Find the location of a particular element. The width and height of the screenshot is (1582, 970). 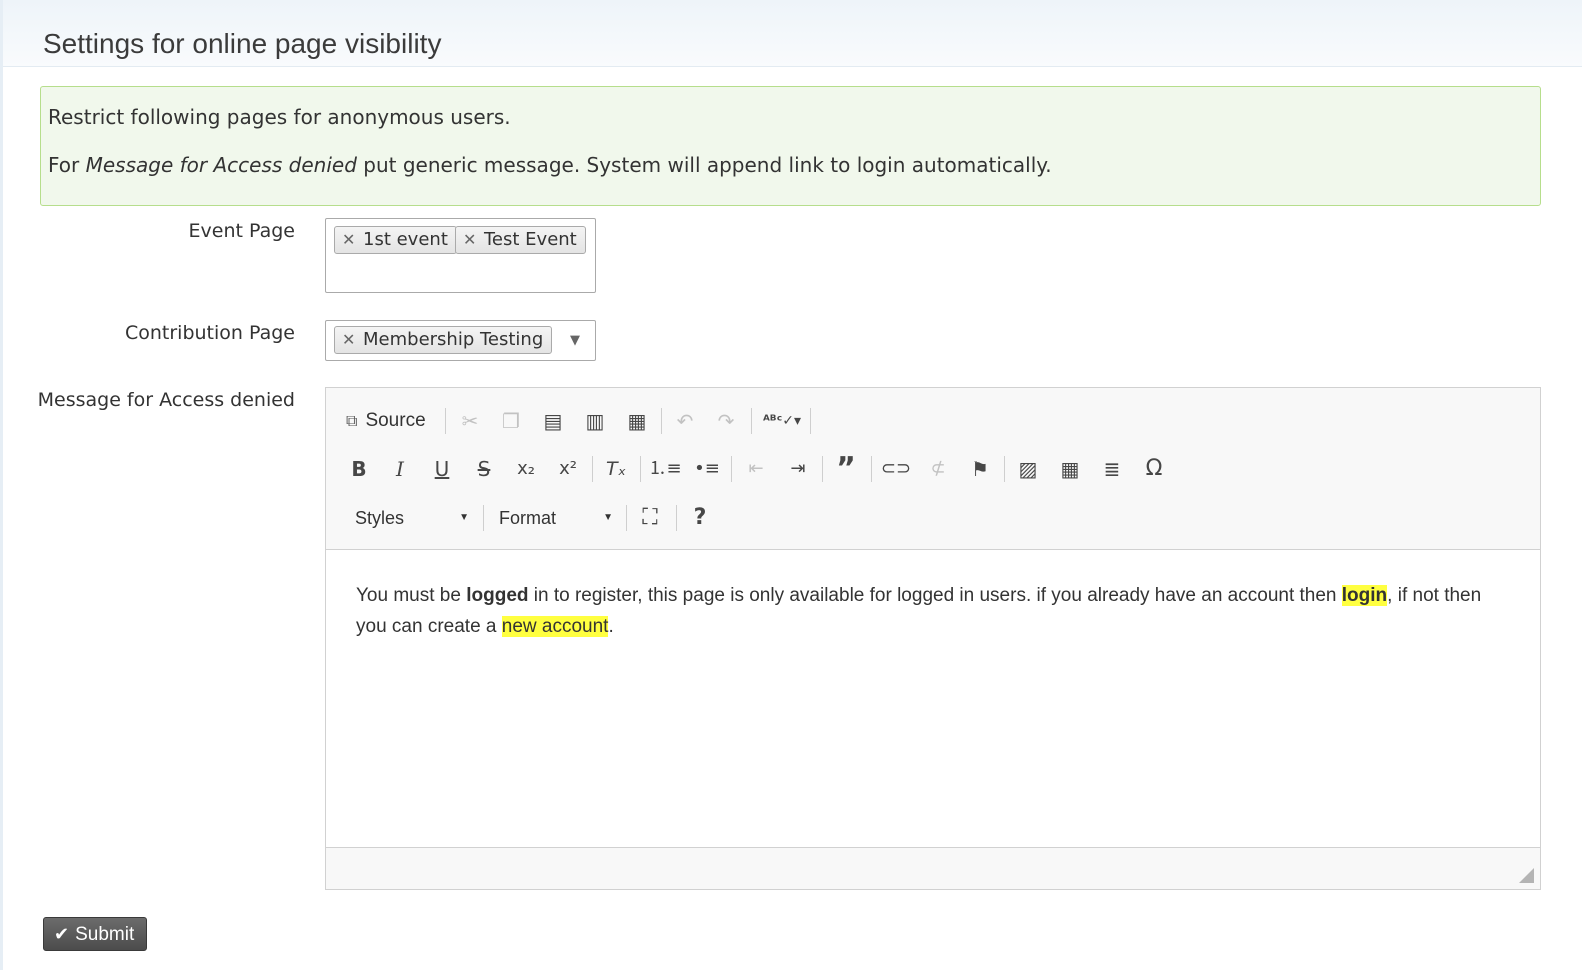

subscript-button: x₂ is located at coordinates (526, 469).